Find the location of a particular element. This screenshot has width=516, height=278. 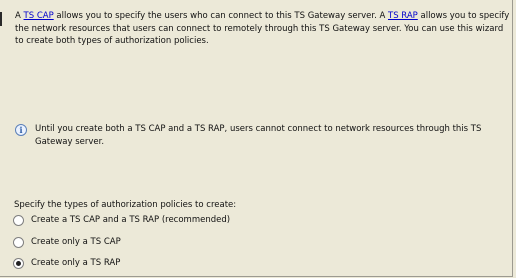

option-rap-only: Create only a TS RAP is located at coordinates (66, 263).